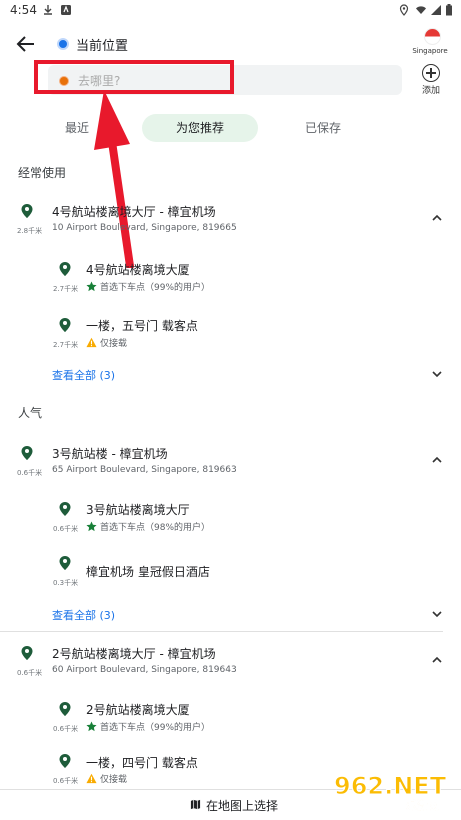  Describe the element at coordinates (134, 212) in the screenshot. I see `place-title: 4号航站楼离境大厅 - 樟宜机场` at that location.